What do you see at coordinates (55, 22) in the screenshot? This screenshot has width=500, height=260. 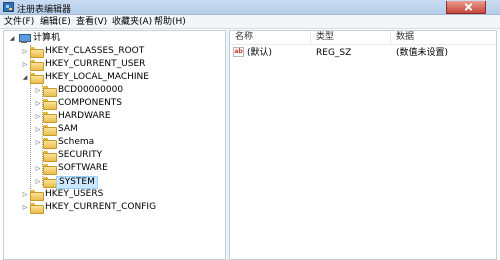 I see `menu-edit: 编辑(E)` at bounding box center [55, 22].